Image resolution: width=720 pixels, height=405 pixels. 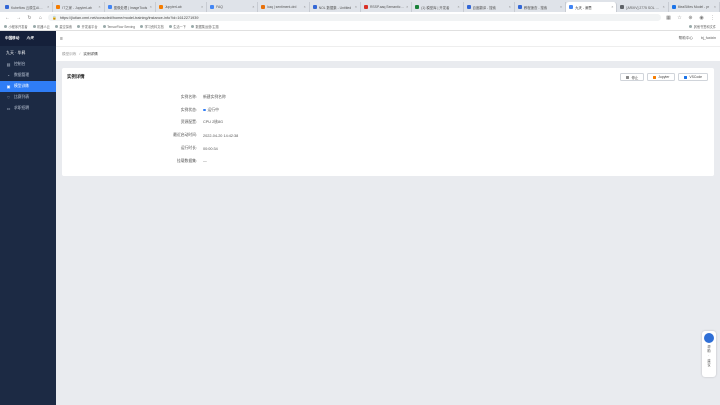 I want to click on browser-tab: IT之家 - JupyterLab ×, so click(x=79, y=7).